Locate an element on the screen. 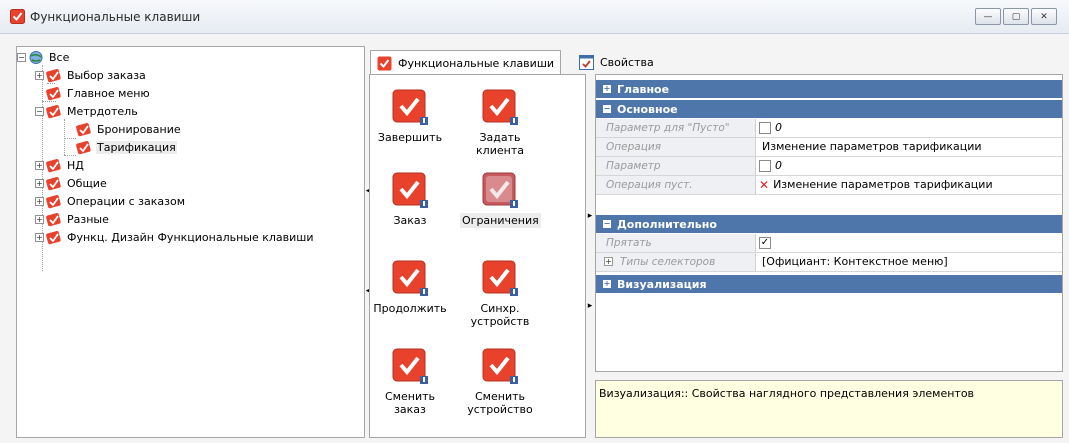 This screenshot has height=443, width=1069. minimize-button: — is located at coordinates (988, 16).